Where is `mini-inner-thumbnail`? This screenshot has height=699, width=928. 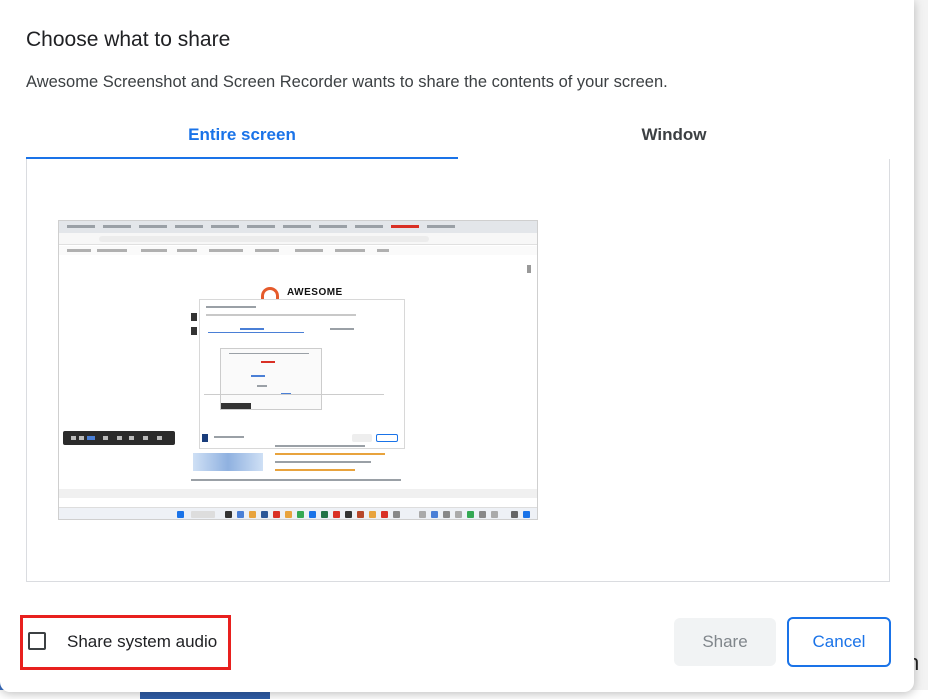
mini-inner-thumbnail is located at coordinates (271, 379).